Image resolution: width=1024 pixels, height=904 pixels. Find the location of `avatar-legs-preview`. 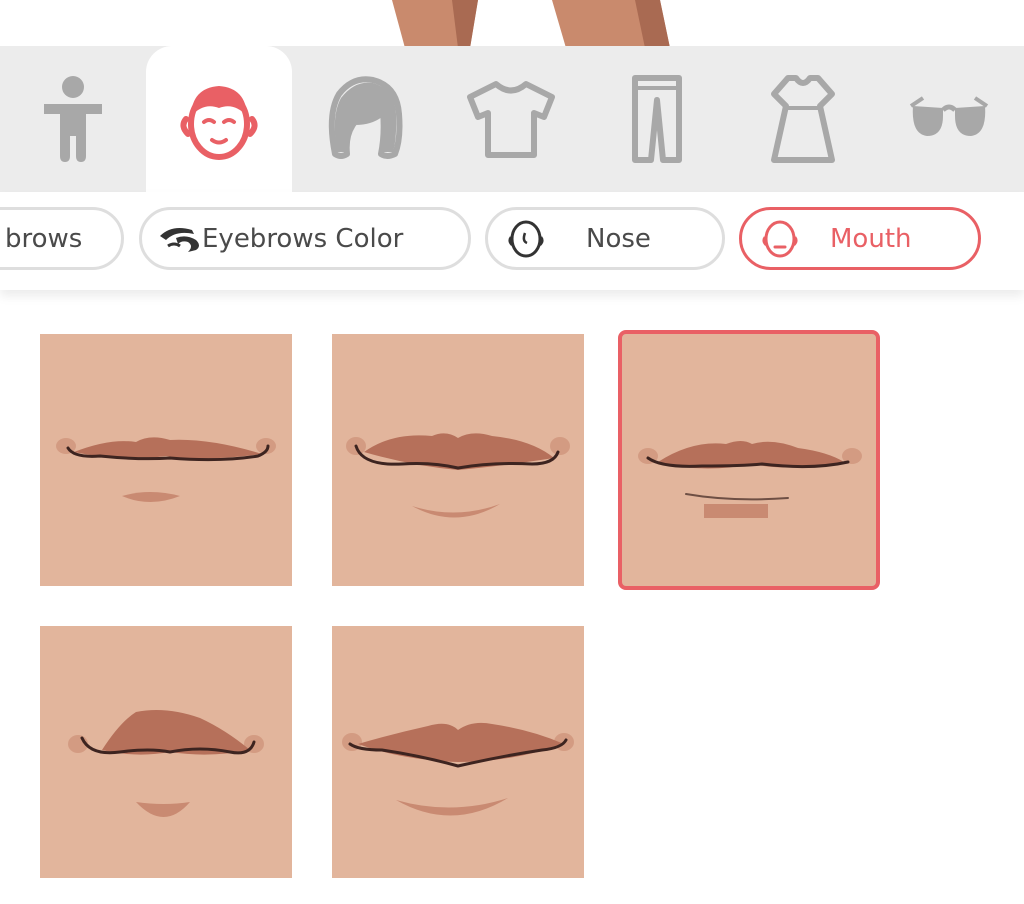

avatar-legs-preview is located at coordinates (531, 24).